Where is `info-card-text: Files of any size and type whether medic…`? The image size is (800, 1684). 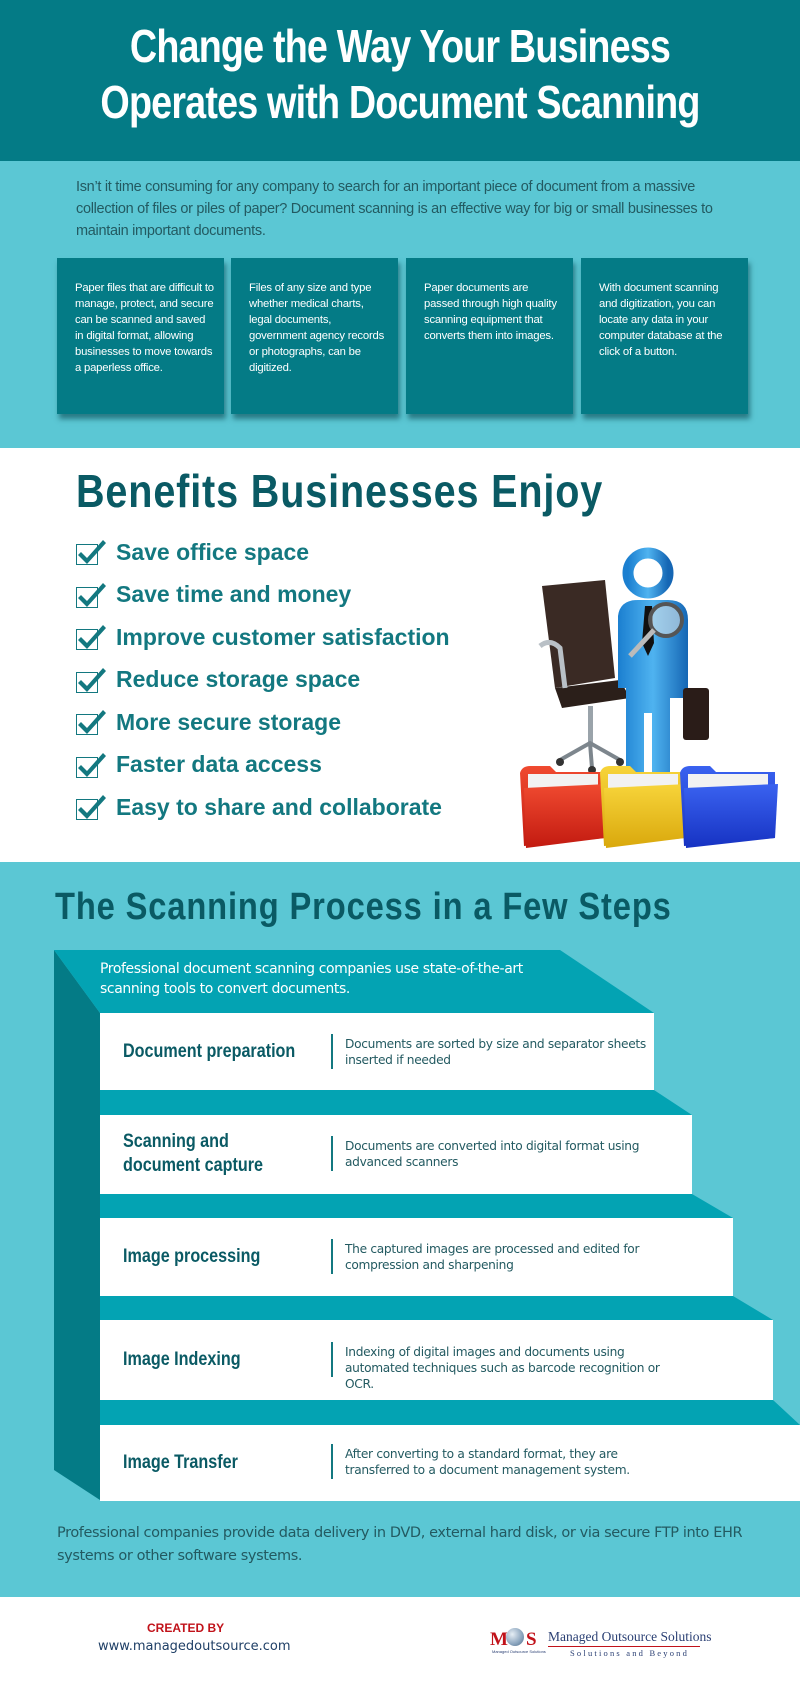 info-card-text: Files of any size and type whether medic… is located at coordinates (317, 328).